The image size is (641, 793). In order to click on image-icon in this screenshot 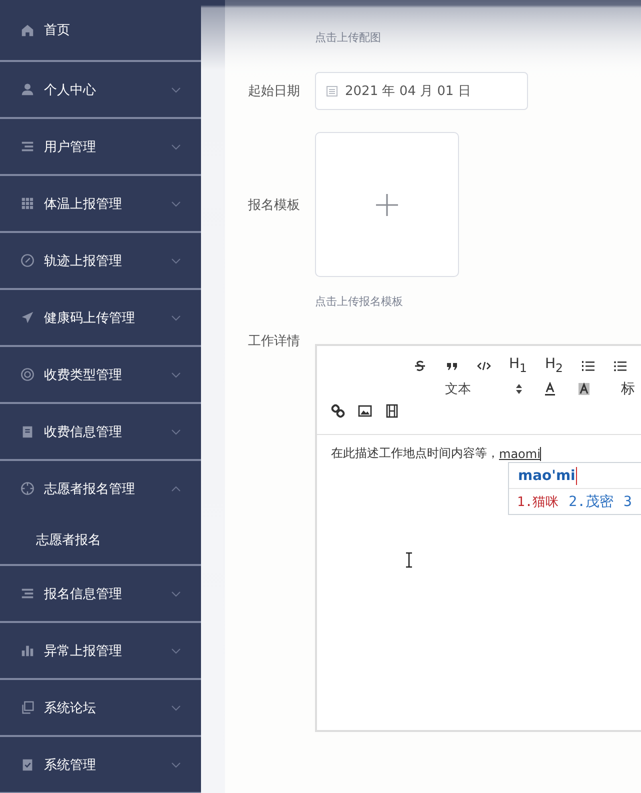, I will do `click(365, 411)`.